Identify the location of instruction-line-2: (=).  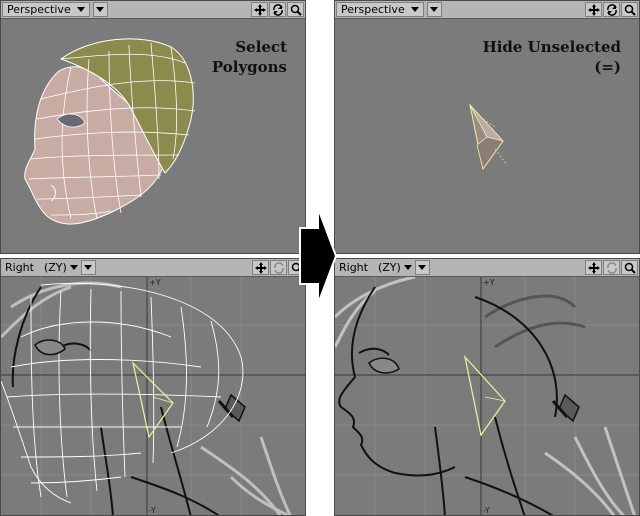
(607, 67).